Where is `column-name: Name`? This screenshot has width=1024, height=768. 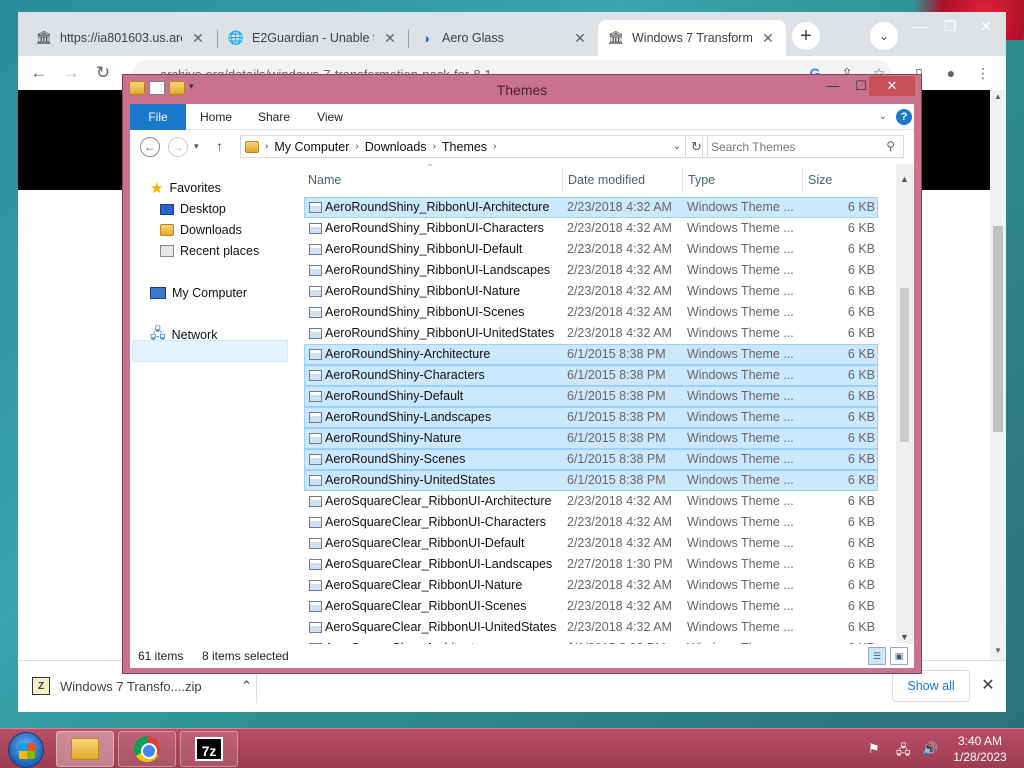
column-name: Name is located at coordinates (324, 180).